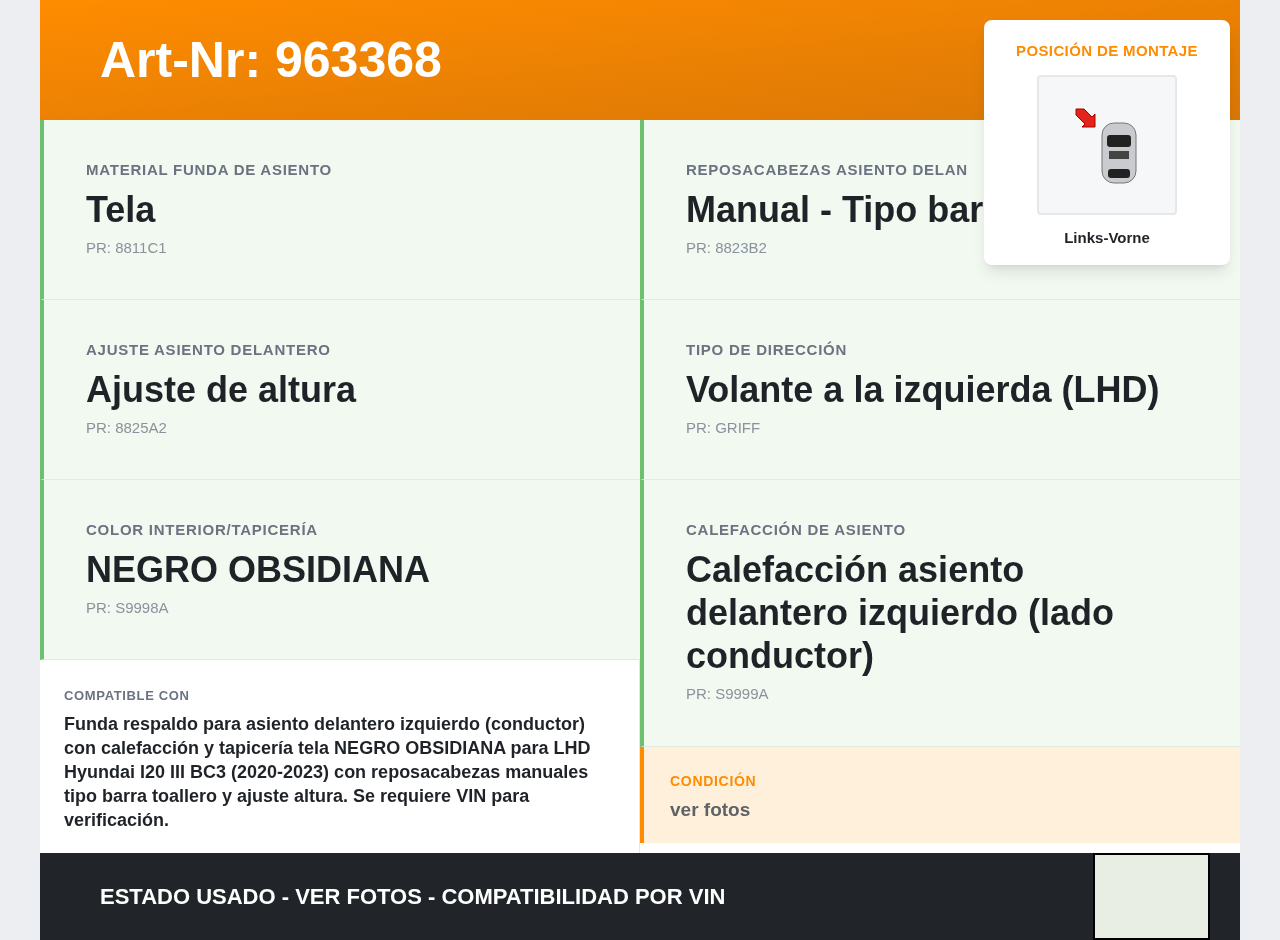  Describe the element at coordinates (1107, 51) in the screenshot. I see `mount-position-title: POSICIÓN DE MONTAJE` at that location.